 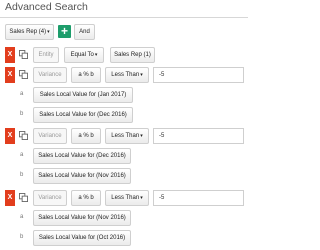 I want to click on operand-a-button: Sales Local Value for (Jan 2017), so click(x=83, y=95).